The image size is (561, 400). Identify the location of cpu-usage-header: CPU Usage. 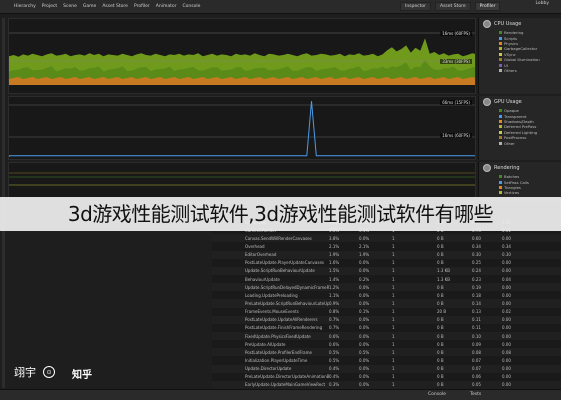
(520, 24).